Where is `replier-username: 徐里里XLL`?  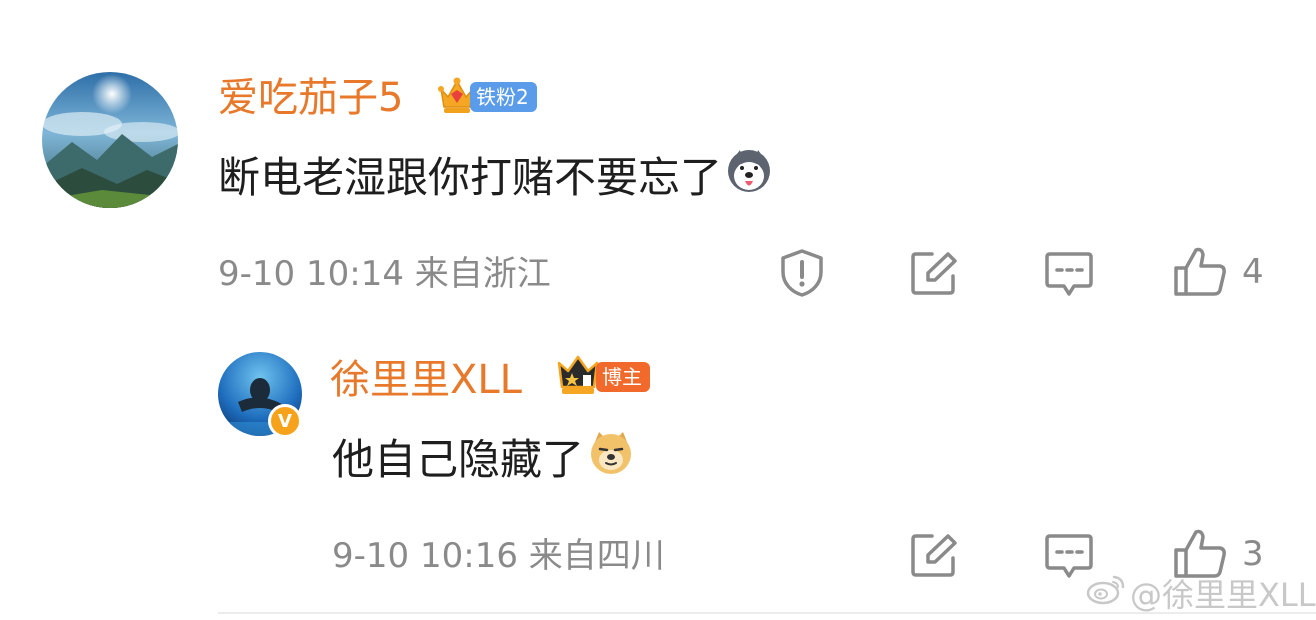
replier-username: 徐里里XLL is located at coordinates (426, 380).